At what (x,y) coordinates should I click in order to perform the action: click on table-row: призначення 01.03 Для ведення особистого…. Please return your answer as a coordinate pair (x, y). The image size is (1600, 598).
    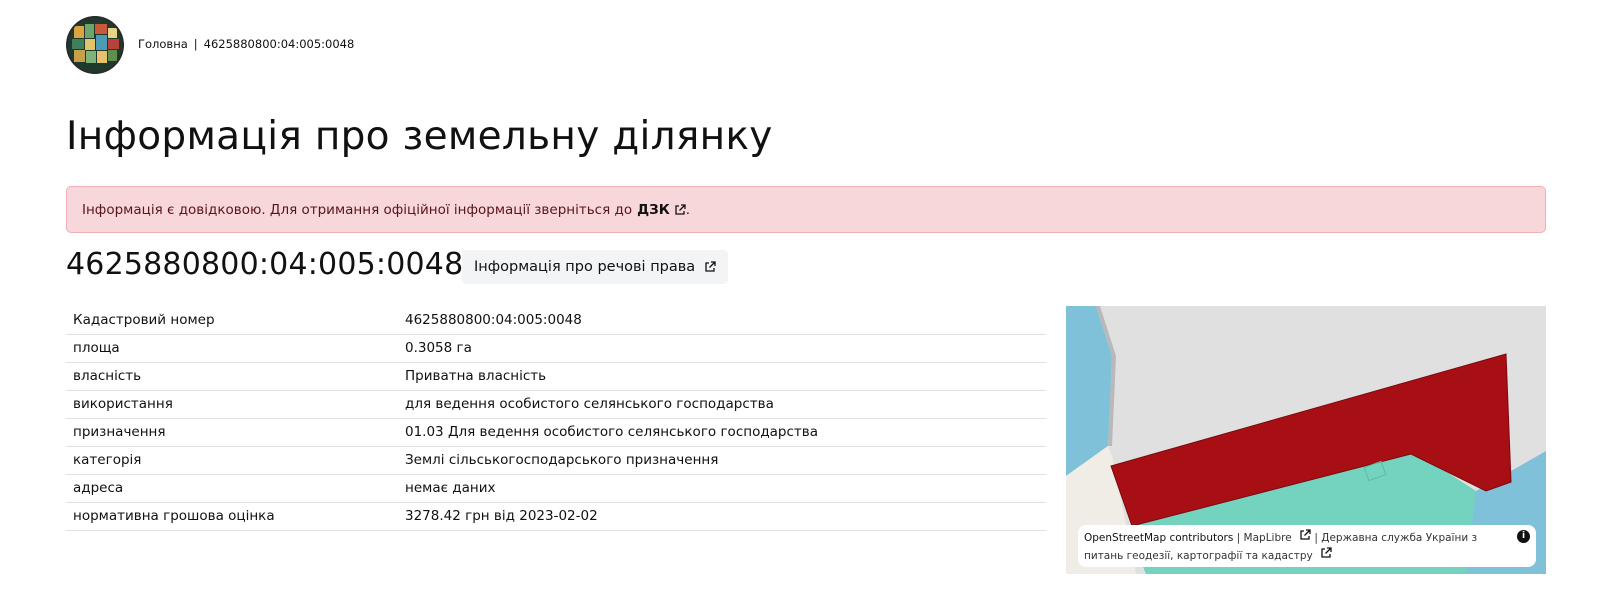
    Looking at the image, I should click on (556, 432).